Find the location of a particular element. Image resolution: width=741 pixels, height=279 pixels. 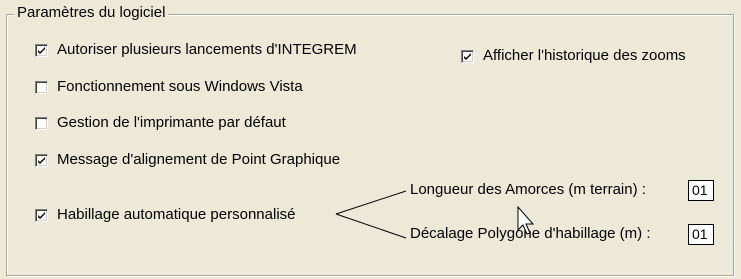

connector-lines is located at coordinates (371, 214).